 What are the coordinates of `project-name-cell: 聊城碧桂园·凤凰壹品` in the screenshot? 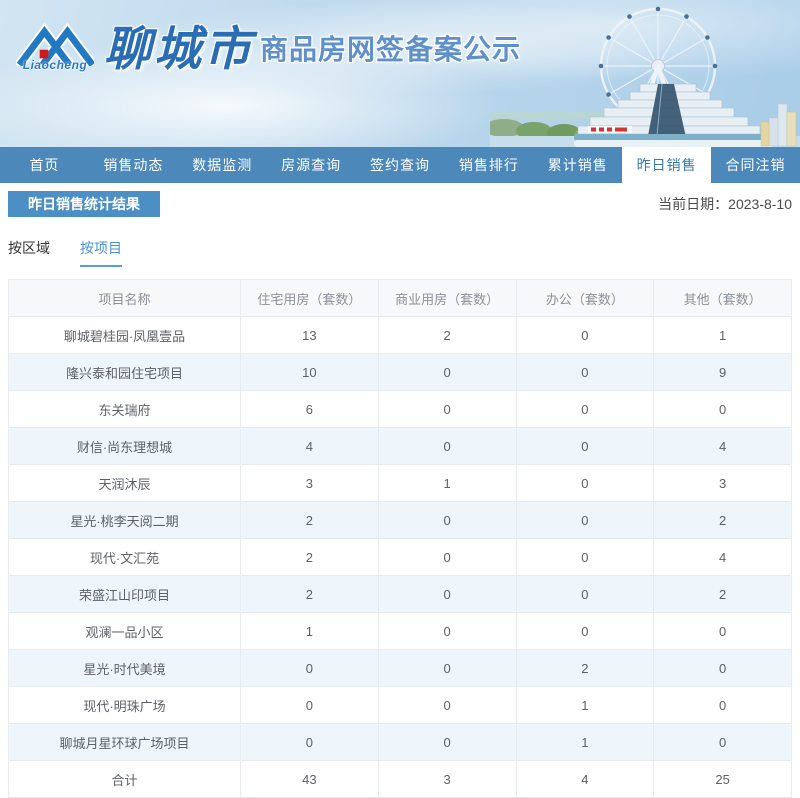 It's located at (124, 335).